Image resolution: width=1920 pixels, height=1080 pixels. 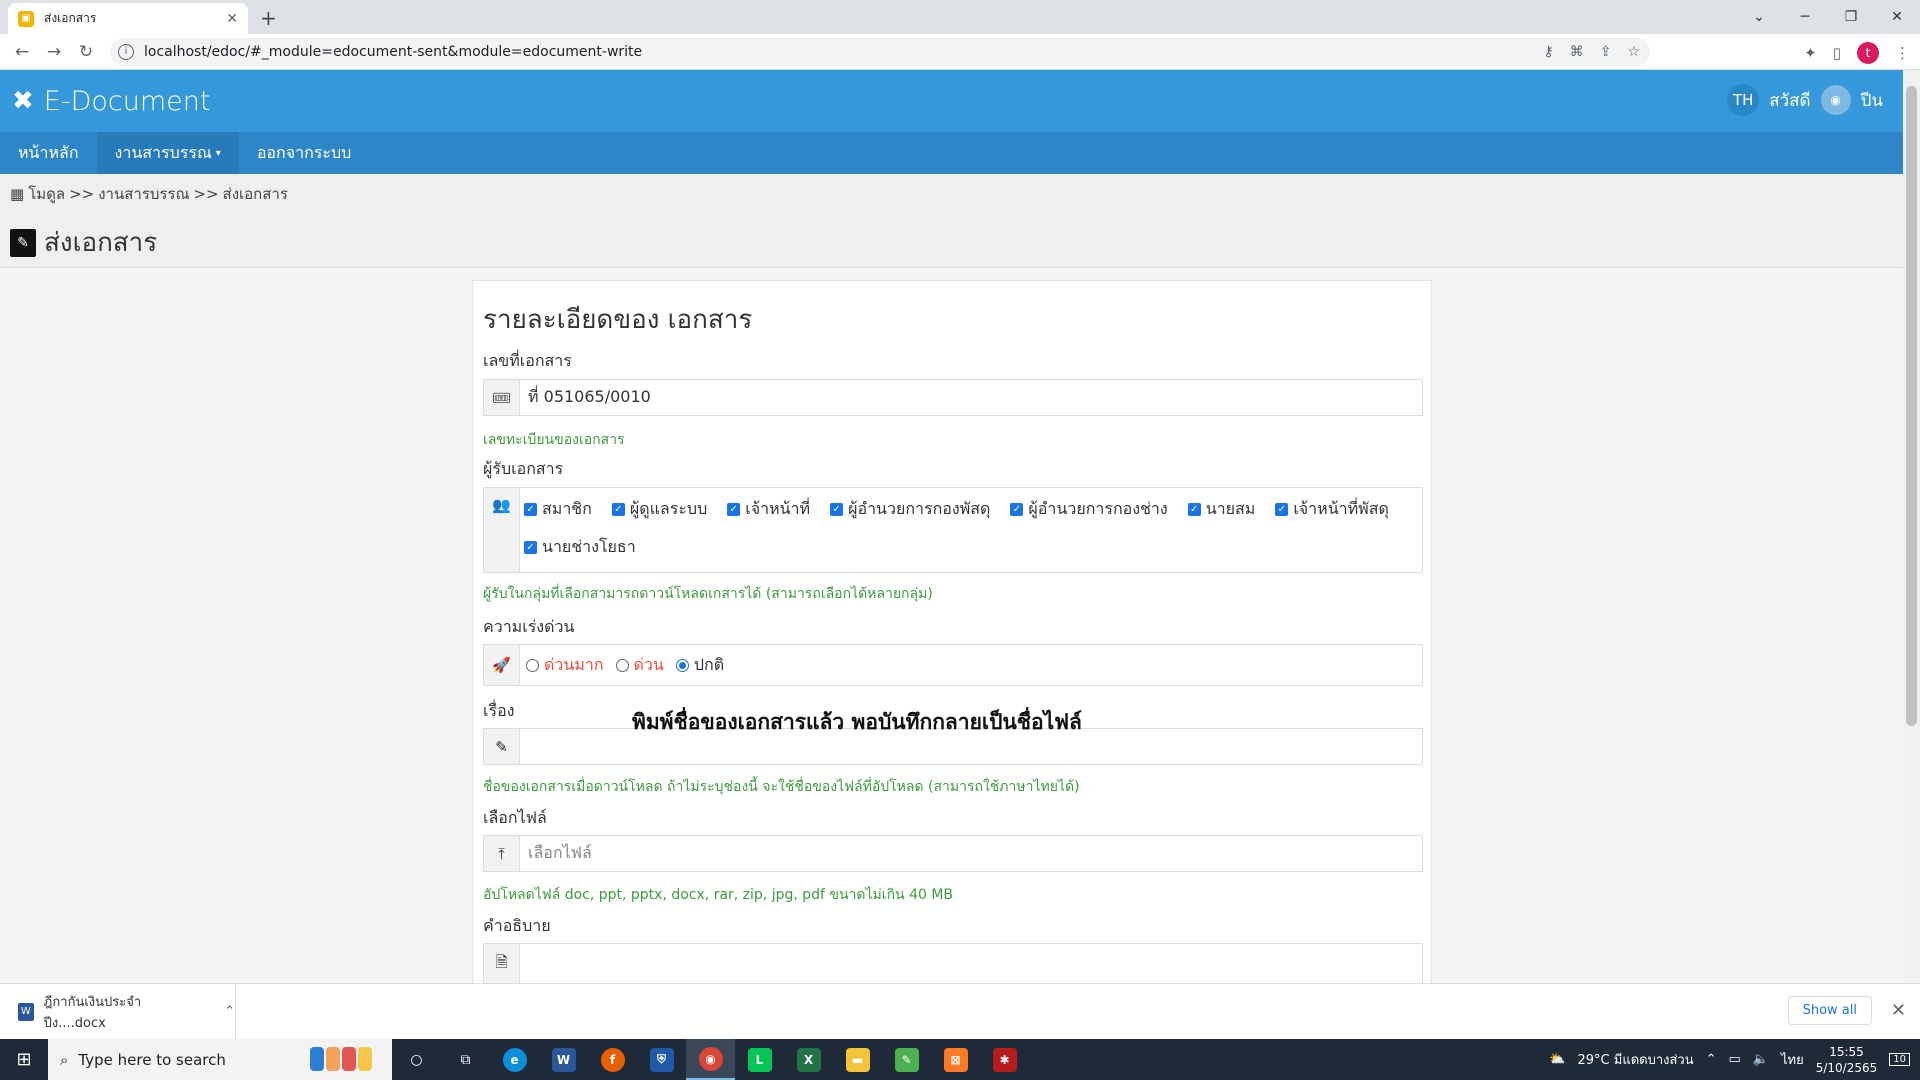 I want to click on notepad-icon: ✎, so click(x=906, y=1059).